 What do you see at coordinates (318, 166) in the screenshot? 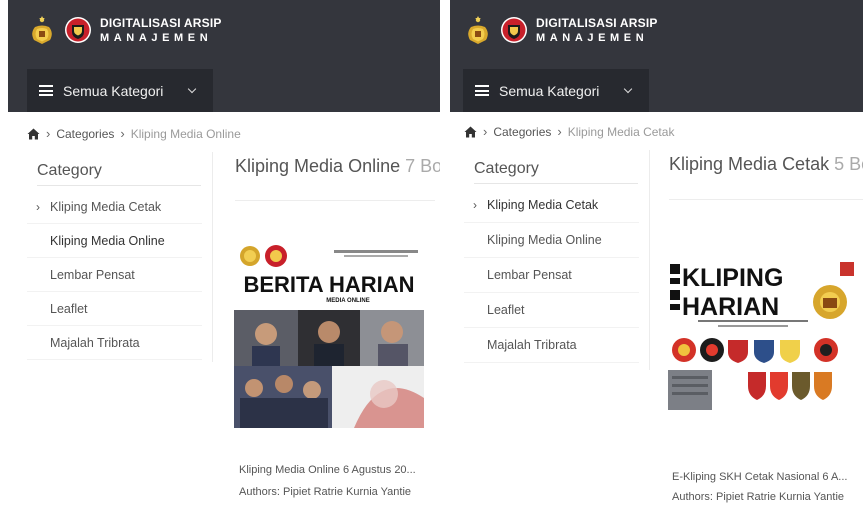
I see `page-title-text: Kliping Media Online` at bounding box center [318, 166].